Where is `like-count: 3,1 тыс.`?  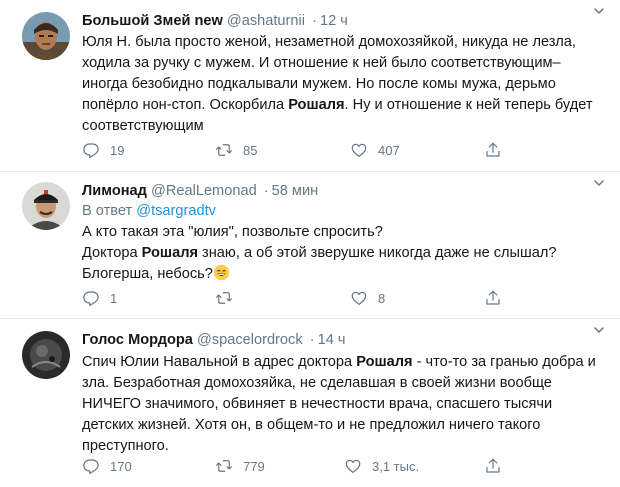 like-count: 3,1 тыс. is located at coordinates (396, 466).